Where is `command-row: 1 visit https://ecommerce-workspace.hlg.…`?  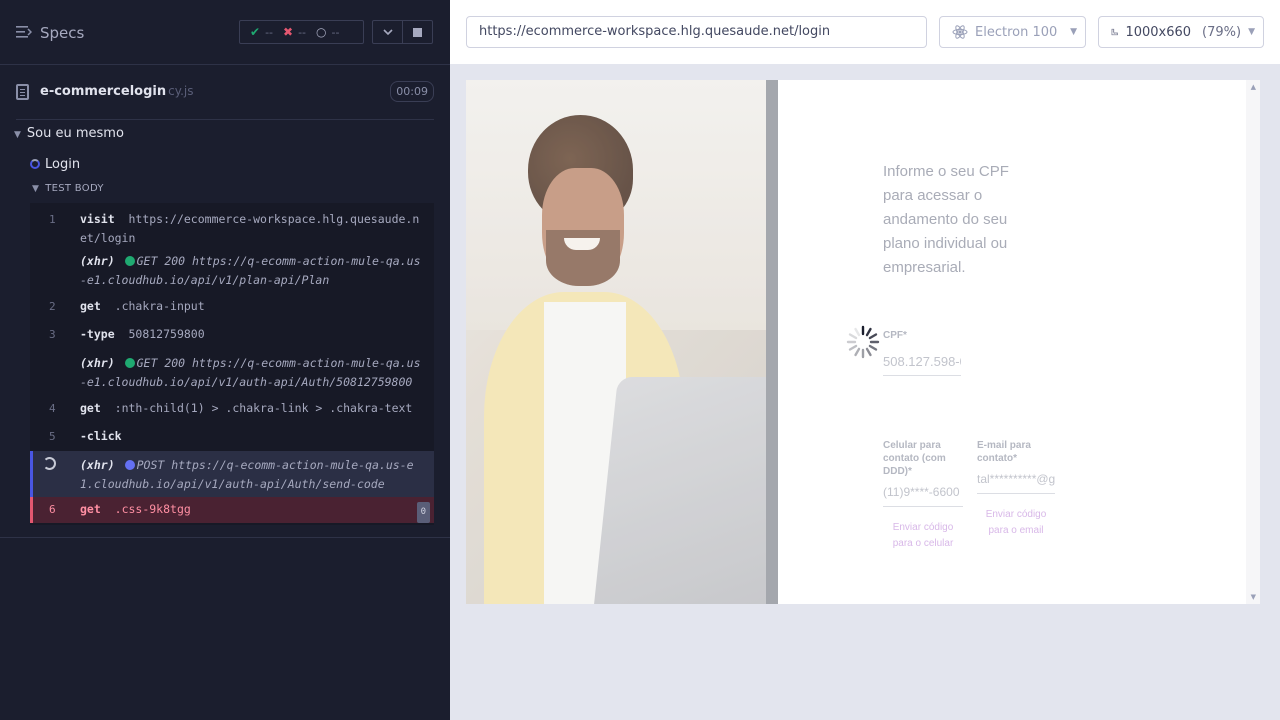 command-row: 1 visit https://ecommerce-workspace.hlg.… is located at coordinates (232, 227).